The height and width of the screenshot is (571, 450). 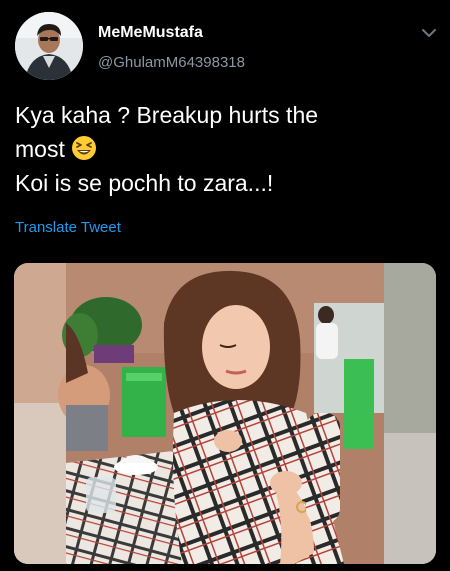 I want to click on avatar, so click(x=49, y=46).